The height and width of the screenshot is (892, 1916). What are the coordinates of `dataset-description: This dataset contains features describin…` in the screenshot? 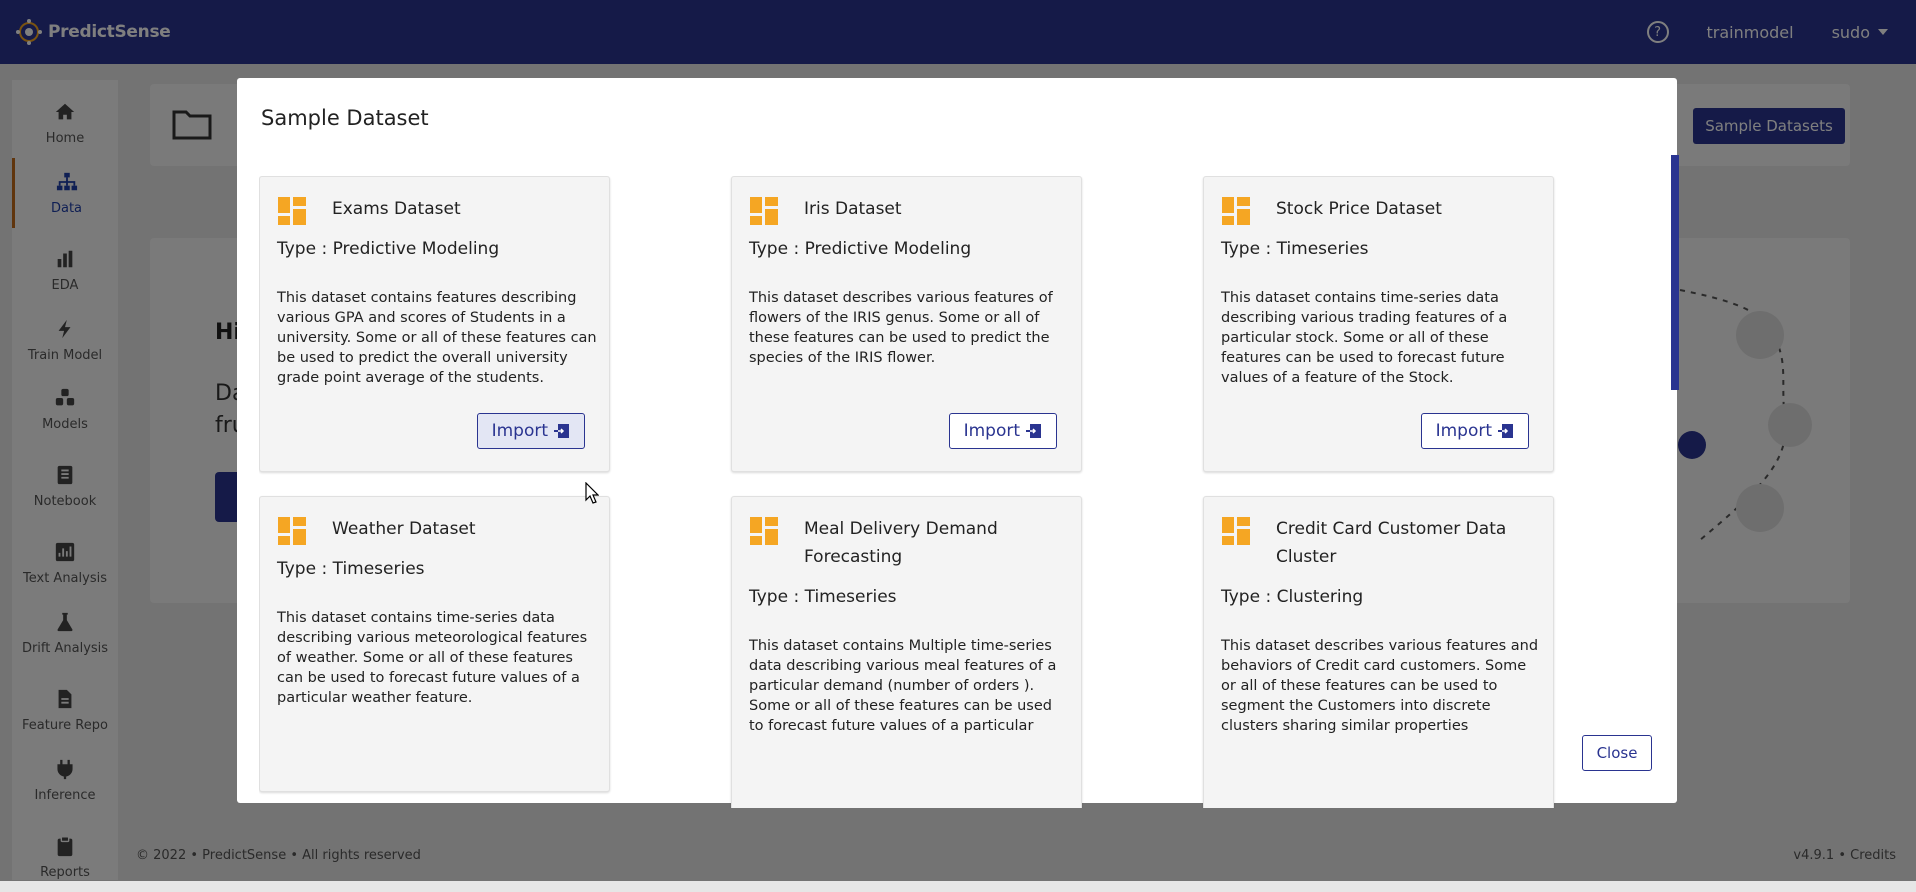 It's located at (437, 338).